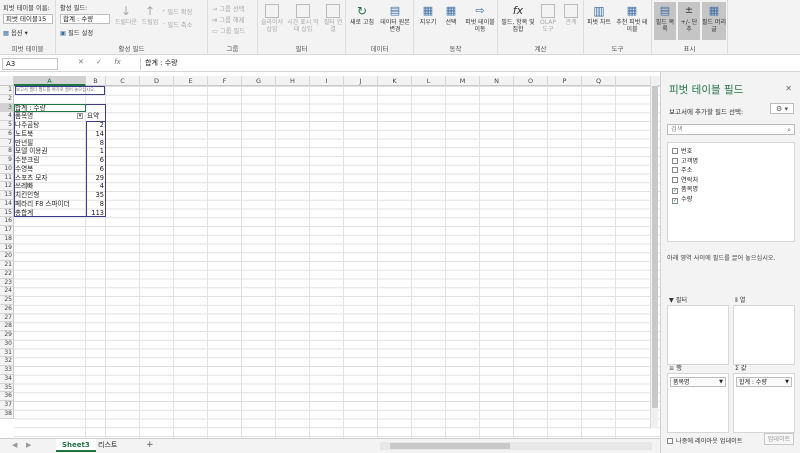  What do you see at coordinates (76, 32) in the screenshot?
I see `field-settings-button: ▣ 필드 설정` at bounding box center [76, 32].